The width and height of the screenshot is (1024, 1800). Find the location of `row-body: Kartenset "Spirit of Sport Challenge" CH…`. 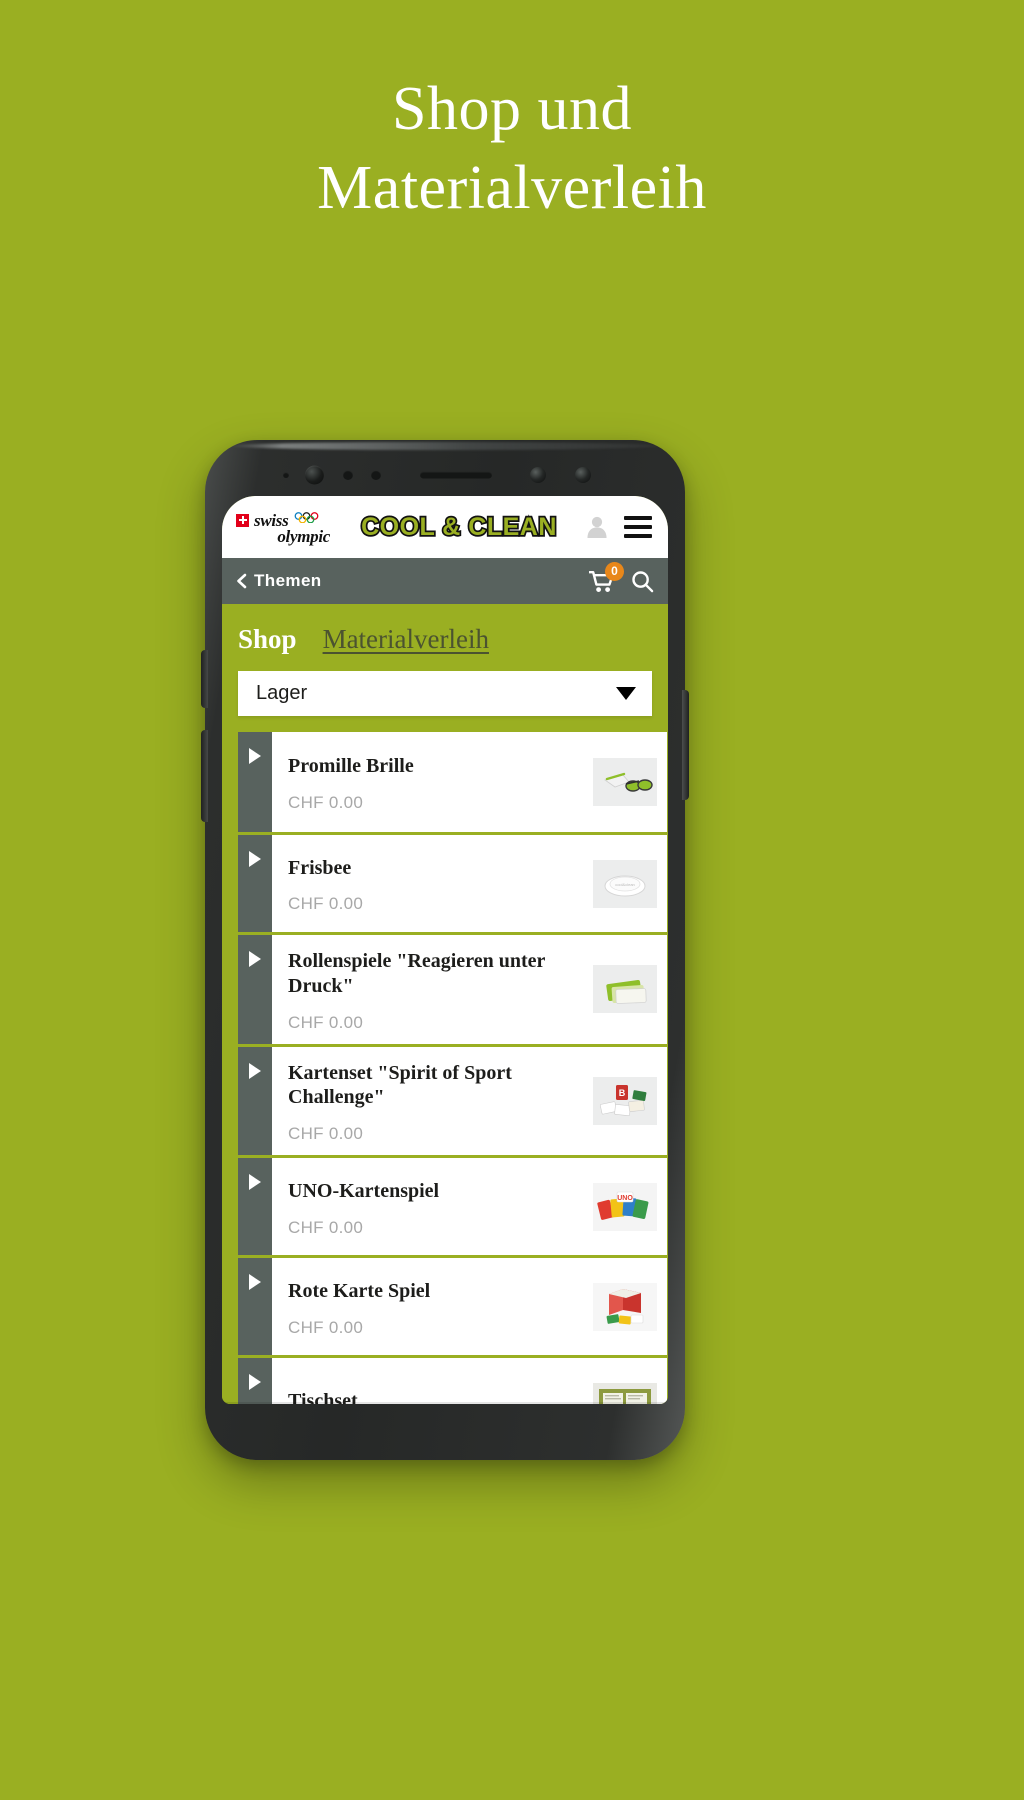

row-body: Kartenset "Spirit of Sport Challenge" CH… is located at coordinates (432, 1101).